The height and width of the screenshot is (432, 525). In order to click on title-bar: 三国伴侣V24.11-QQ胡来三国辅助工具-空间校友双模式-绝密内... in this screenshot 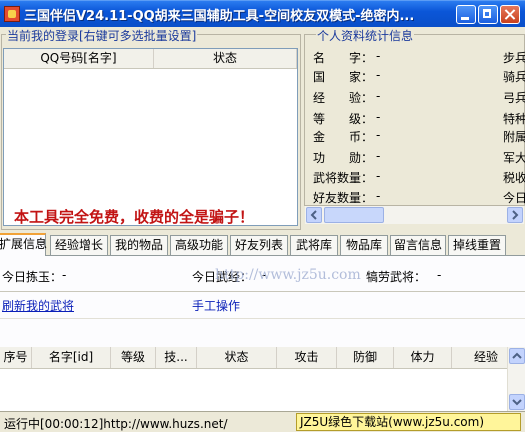, I will do `click(262, 13)`.